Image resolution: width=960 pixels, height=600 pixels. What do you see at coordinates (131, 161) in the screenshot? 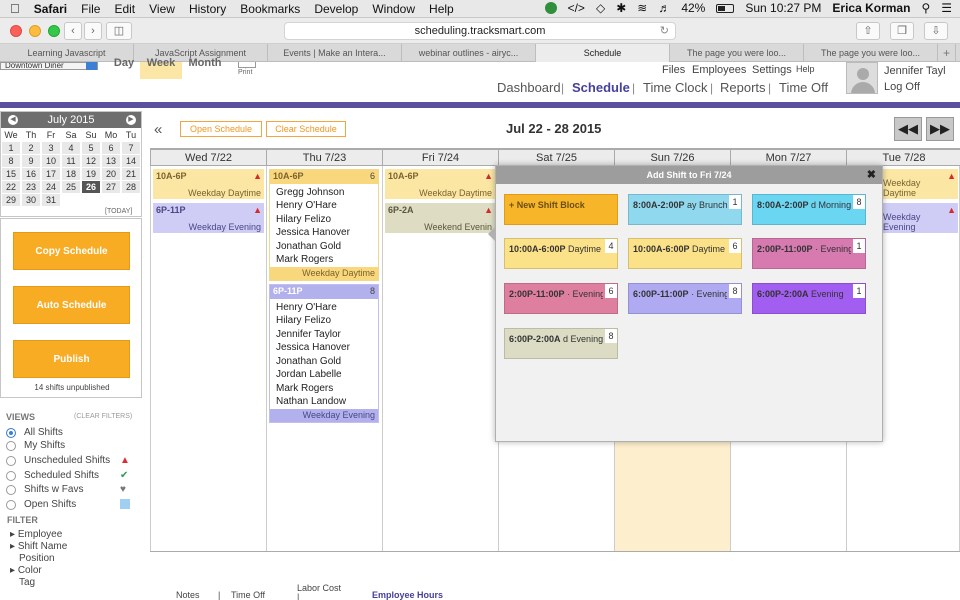
I see `calendar-day: 14` at bounding box center [131, 161].